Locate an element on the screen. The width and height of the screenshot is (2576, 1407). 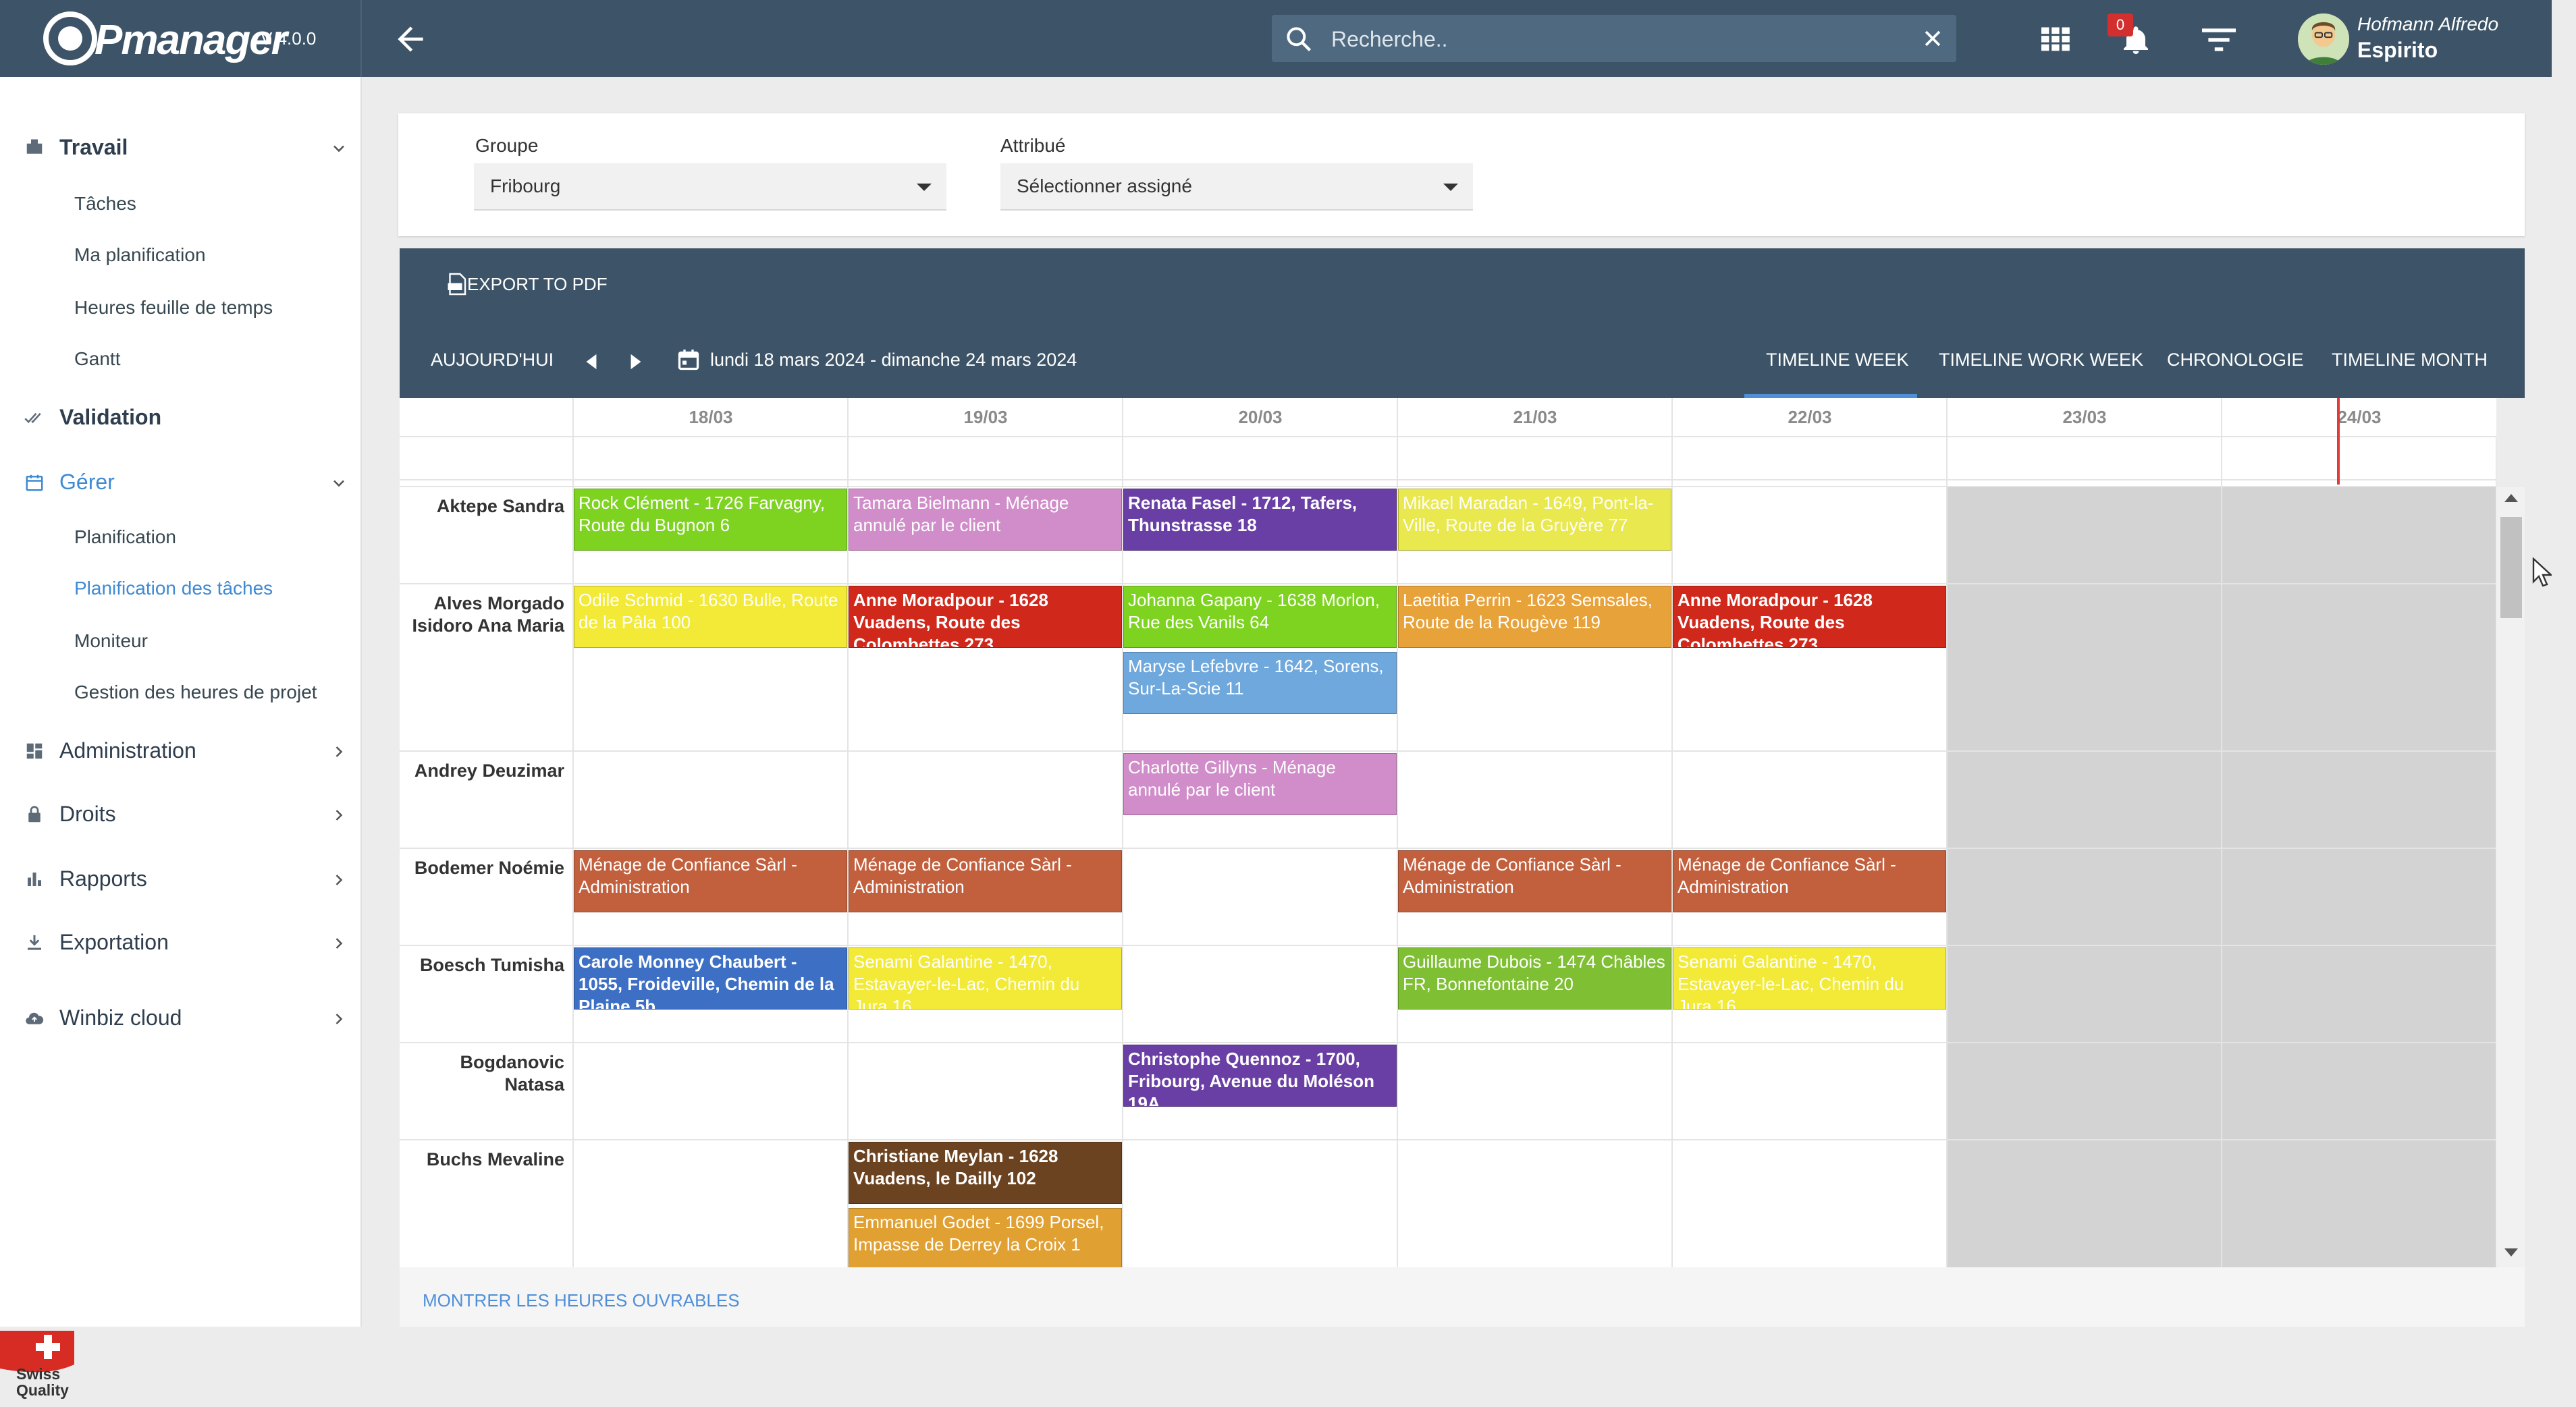
chevron-right-icon is located at coordinates (340, 815).